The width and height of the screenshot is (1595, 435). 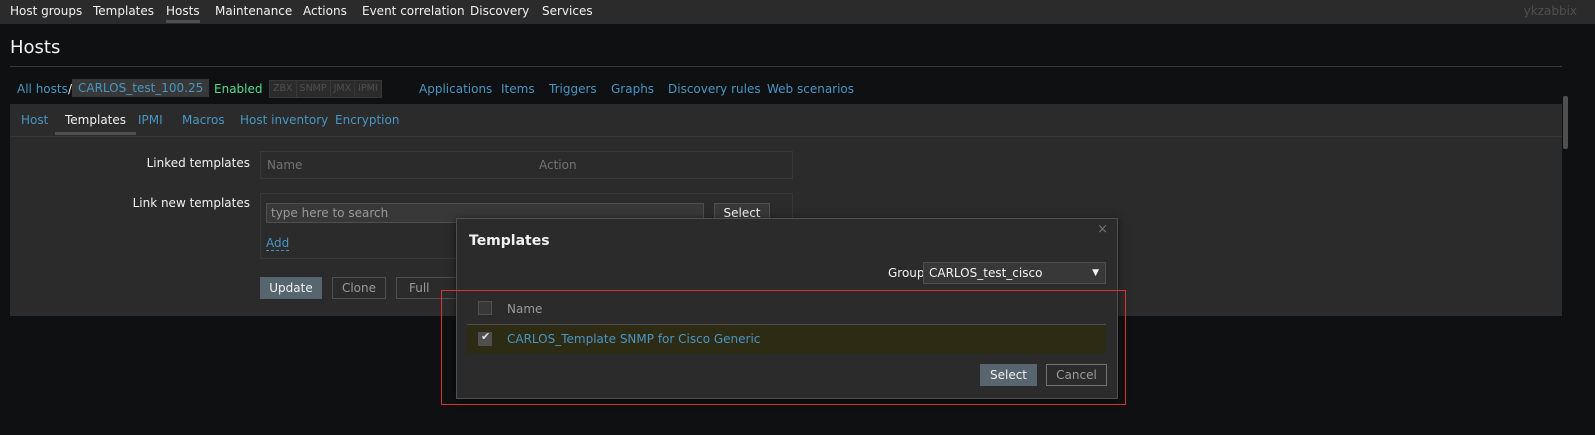 What do you see at coordinates (46, 11) in the screenshot?
I see `nav-host-groups: Host groups` at bounding box center [46, 11].